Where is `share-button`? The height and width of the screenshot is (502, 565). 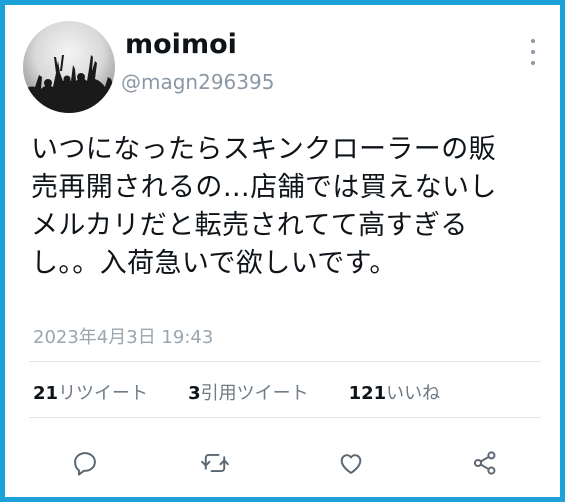
share-button is located at coordinates (485, 463).